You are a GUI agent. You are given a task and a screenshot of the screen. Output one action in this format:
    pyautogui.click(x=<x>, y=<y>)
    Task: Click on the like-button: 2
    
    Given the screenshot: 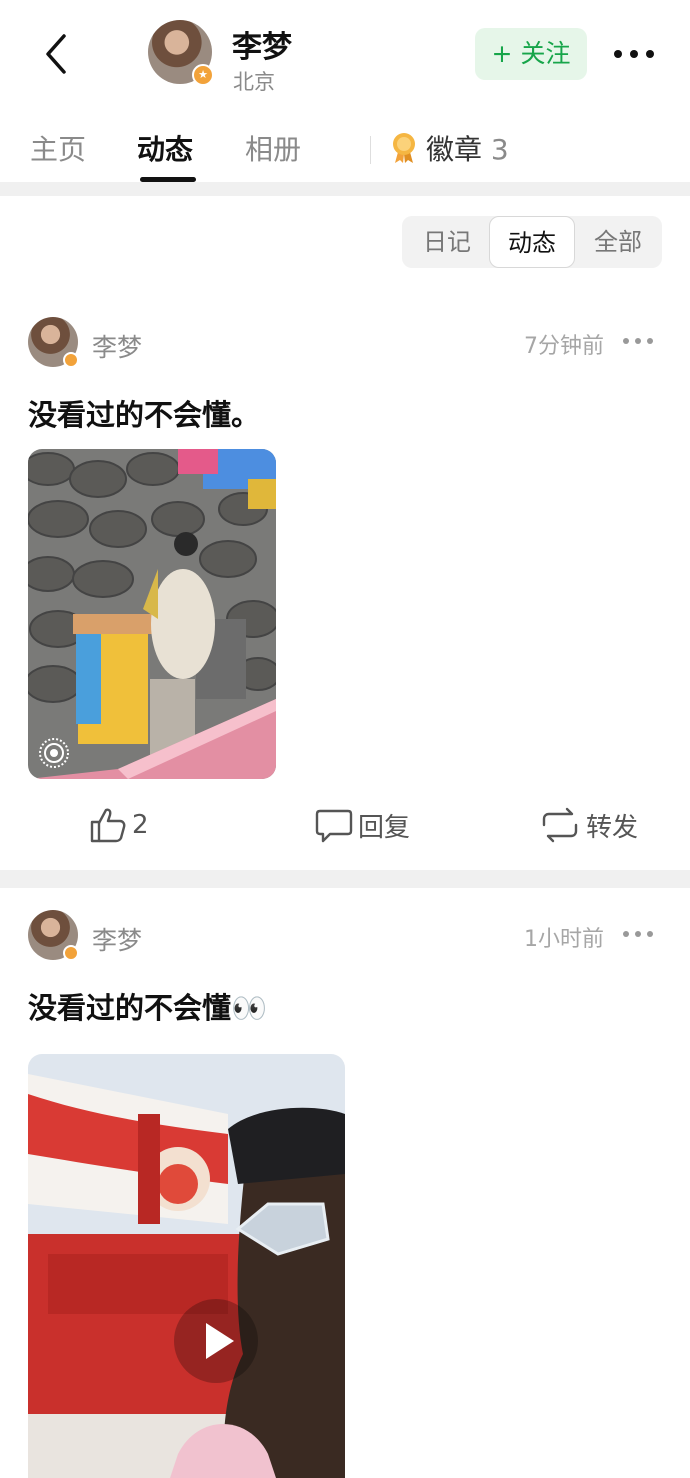 What is the action you would take?
    pyautogui.click(x=118, y=825)
    